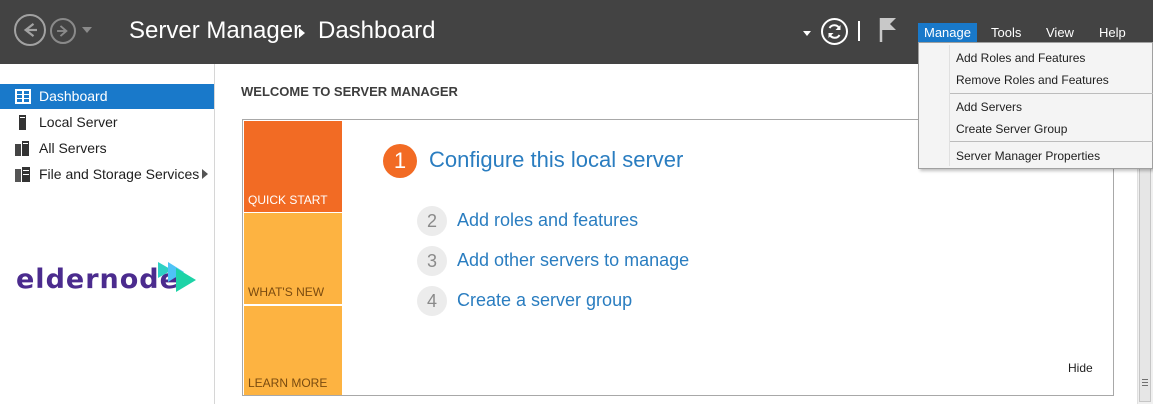 This screenshot has height=404, width=1153. I want to click on menu-item-create-server-group: Create Server Group, so click(1011, 129).